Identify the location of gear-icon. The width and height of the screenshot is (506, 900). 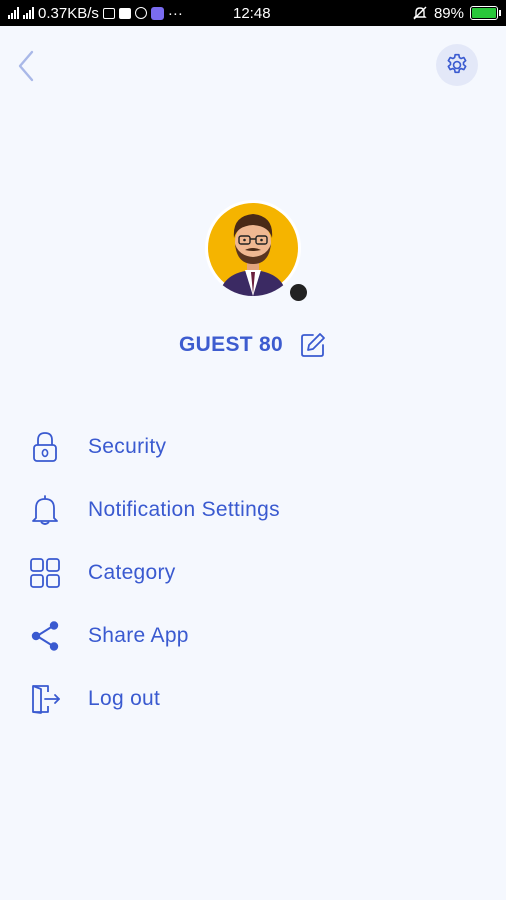
(457, 63).